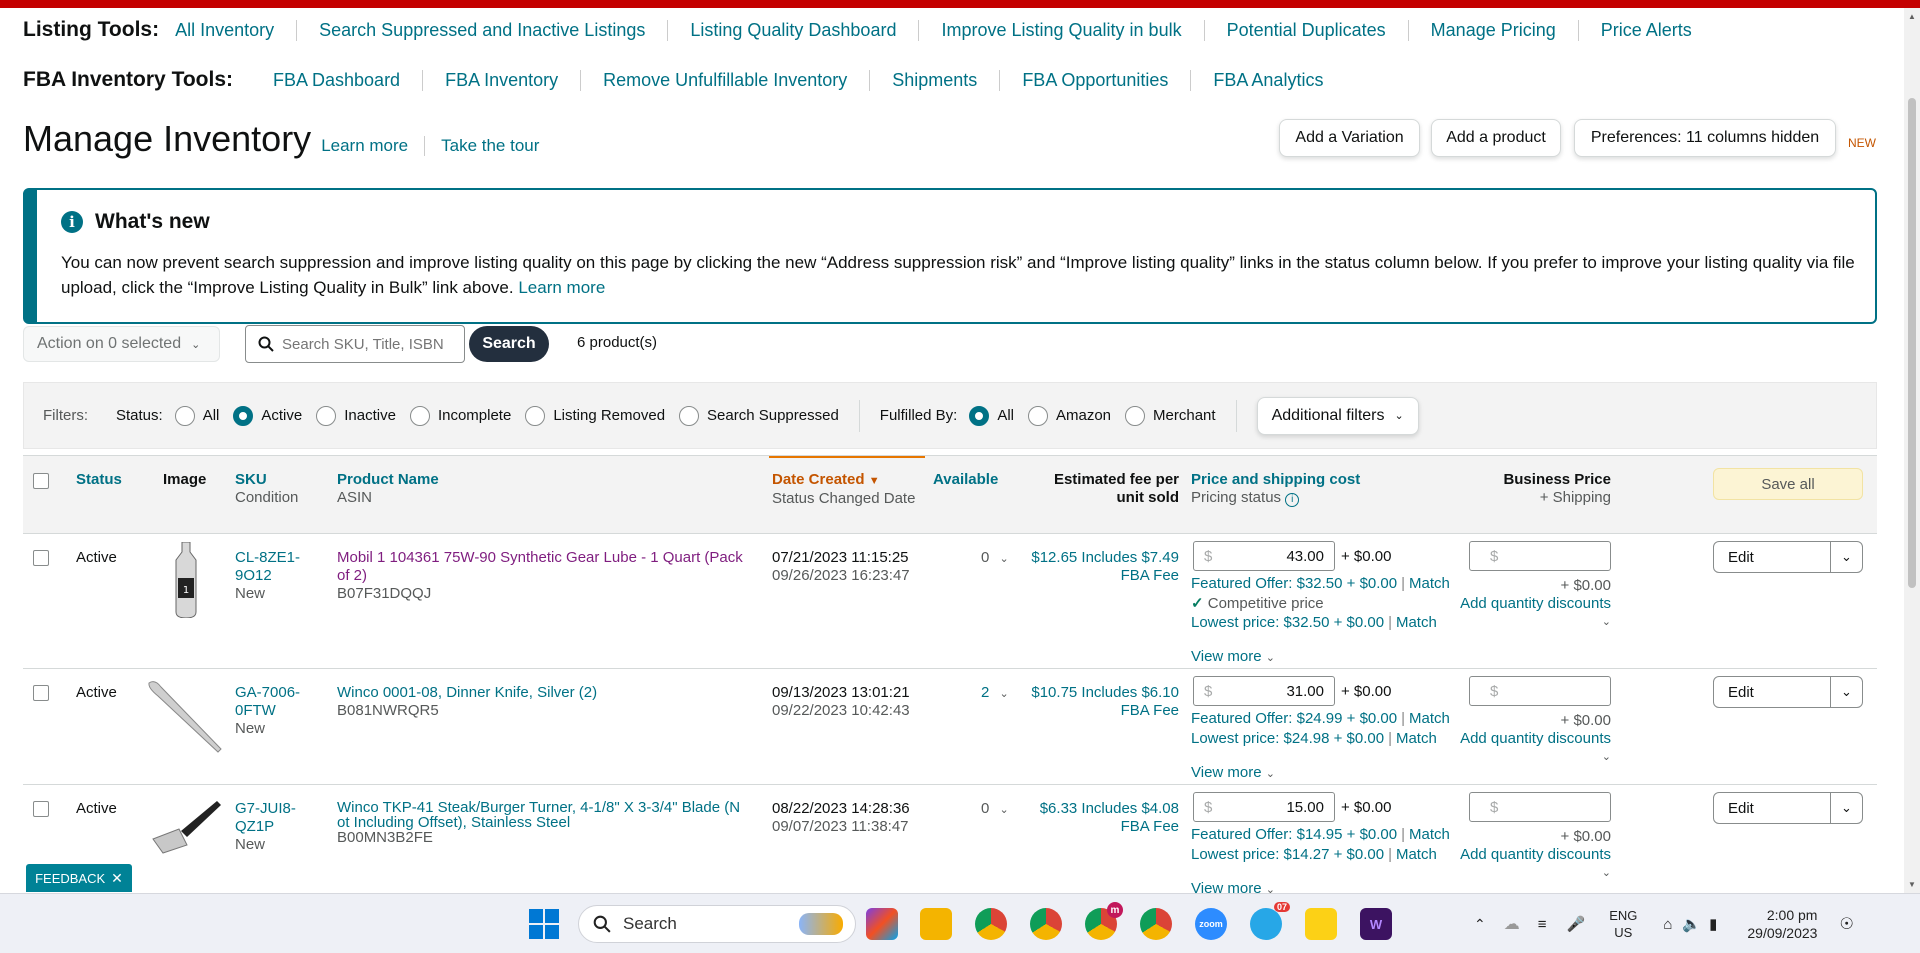  Describe the element at coordinates (419, 415) in the screenshot. I see `status-radio-incomplete` at that location.